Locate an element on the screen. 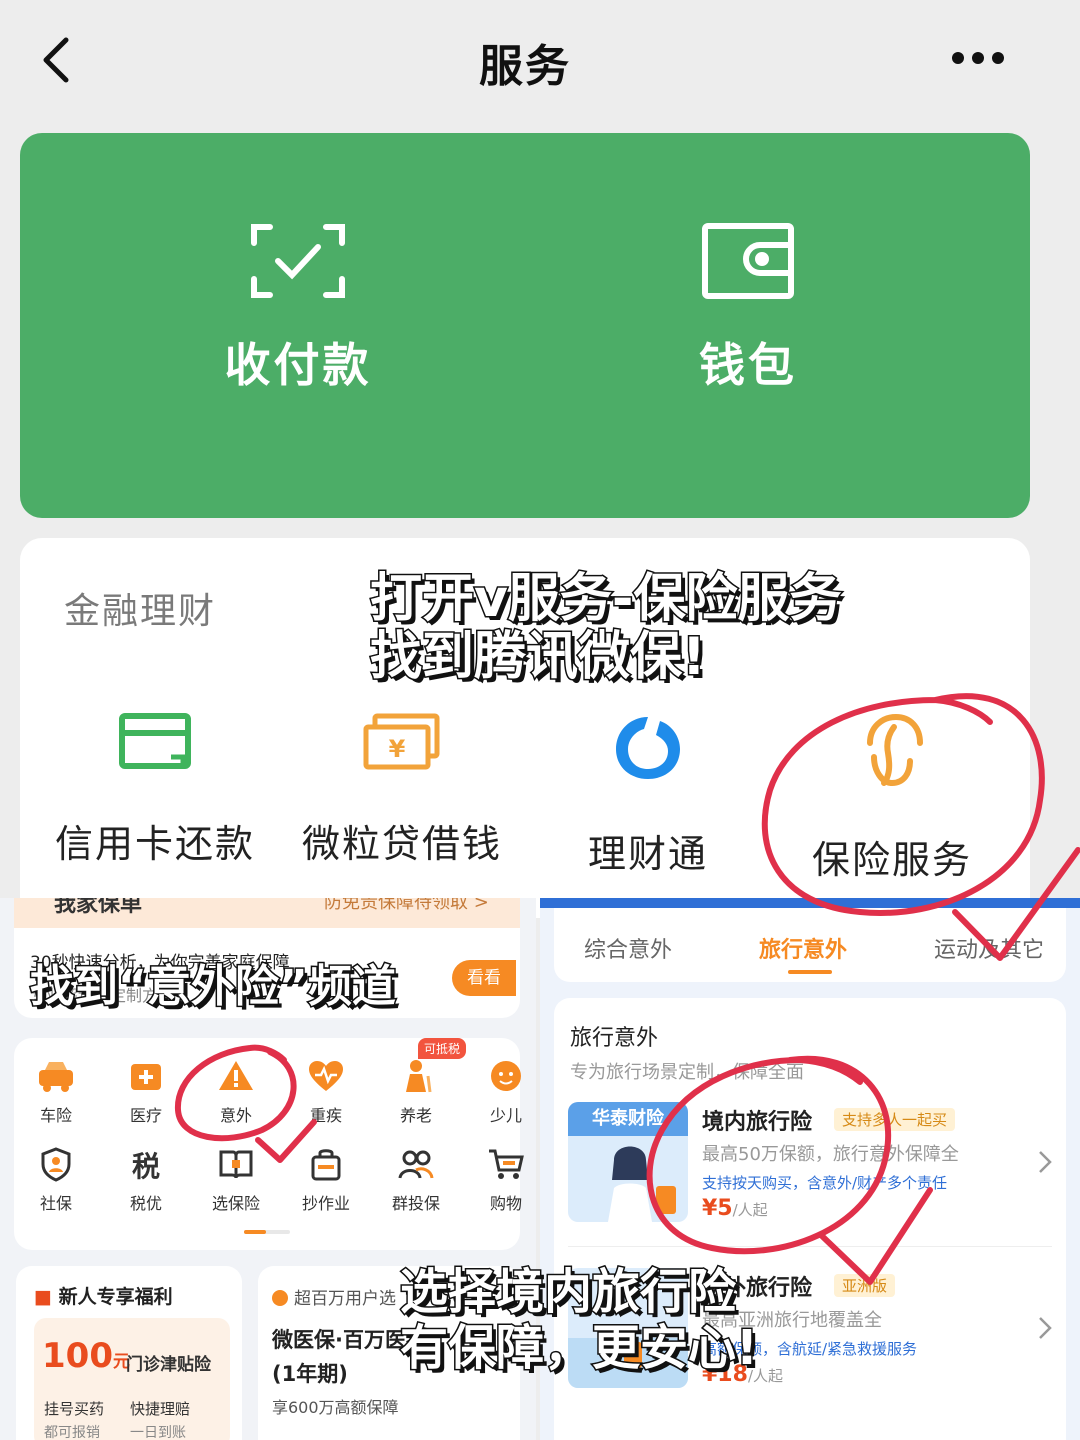 This screenshot has height=1440, width=1080. tab-sports-other: 运动及其它 is located at coordinates (989, 948).